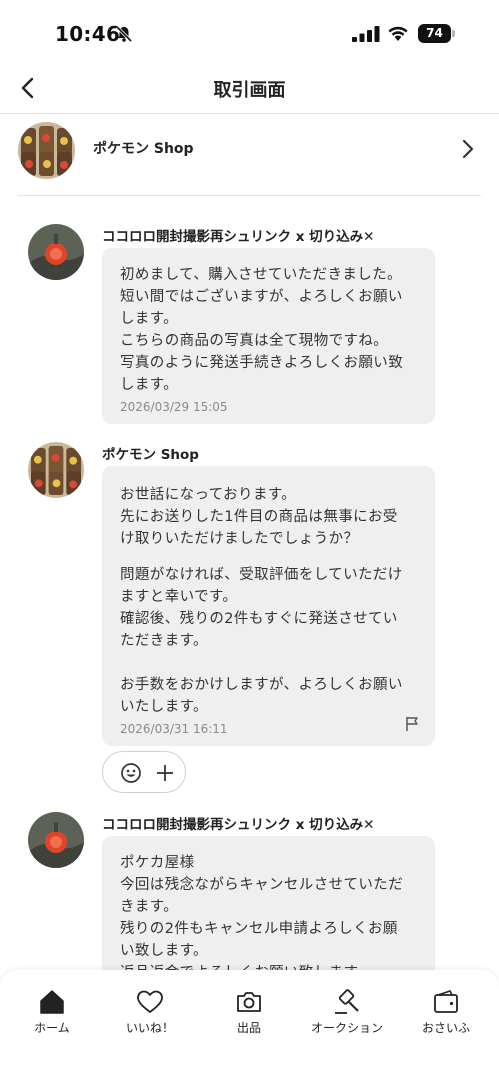 This screenshot has height=1080, width=499. What do you see at coordinates (52, 1002) in the screenshot?
I see `home-icon` at bounding box center [52, 1002].